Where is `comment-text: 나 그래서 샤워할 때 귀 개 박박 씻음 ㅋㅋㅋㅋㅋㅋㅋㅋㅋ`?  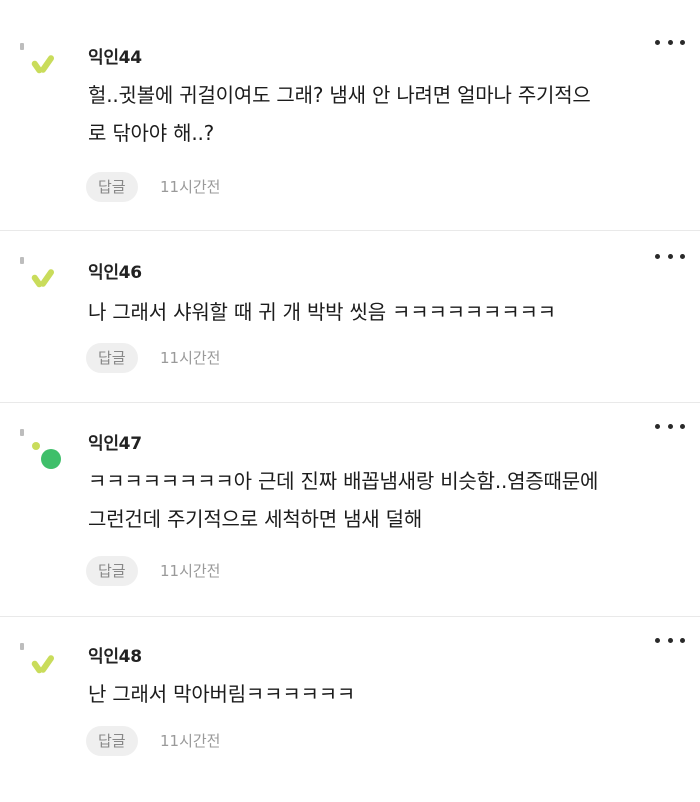
comment-text: 나 그래서 샤워할 때 귀 개 박박 씻음 ㅋㅋㅋㅋㅋㅋㅋㅋㅋ is located at coordinates (388, 312).